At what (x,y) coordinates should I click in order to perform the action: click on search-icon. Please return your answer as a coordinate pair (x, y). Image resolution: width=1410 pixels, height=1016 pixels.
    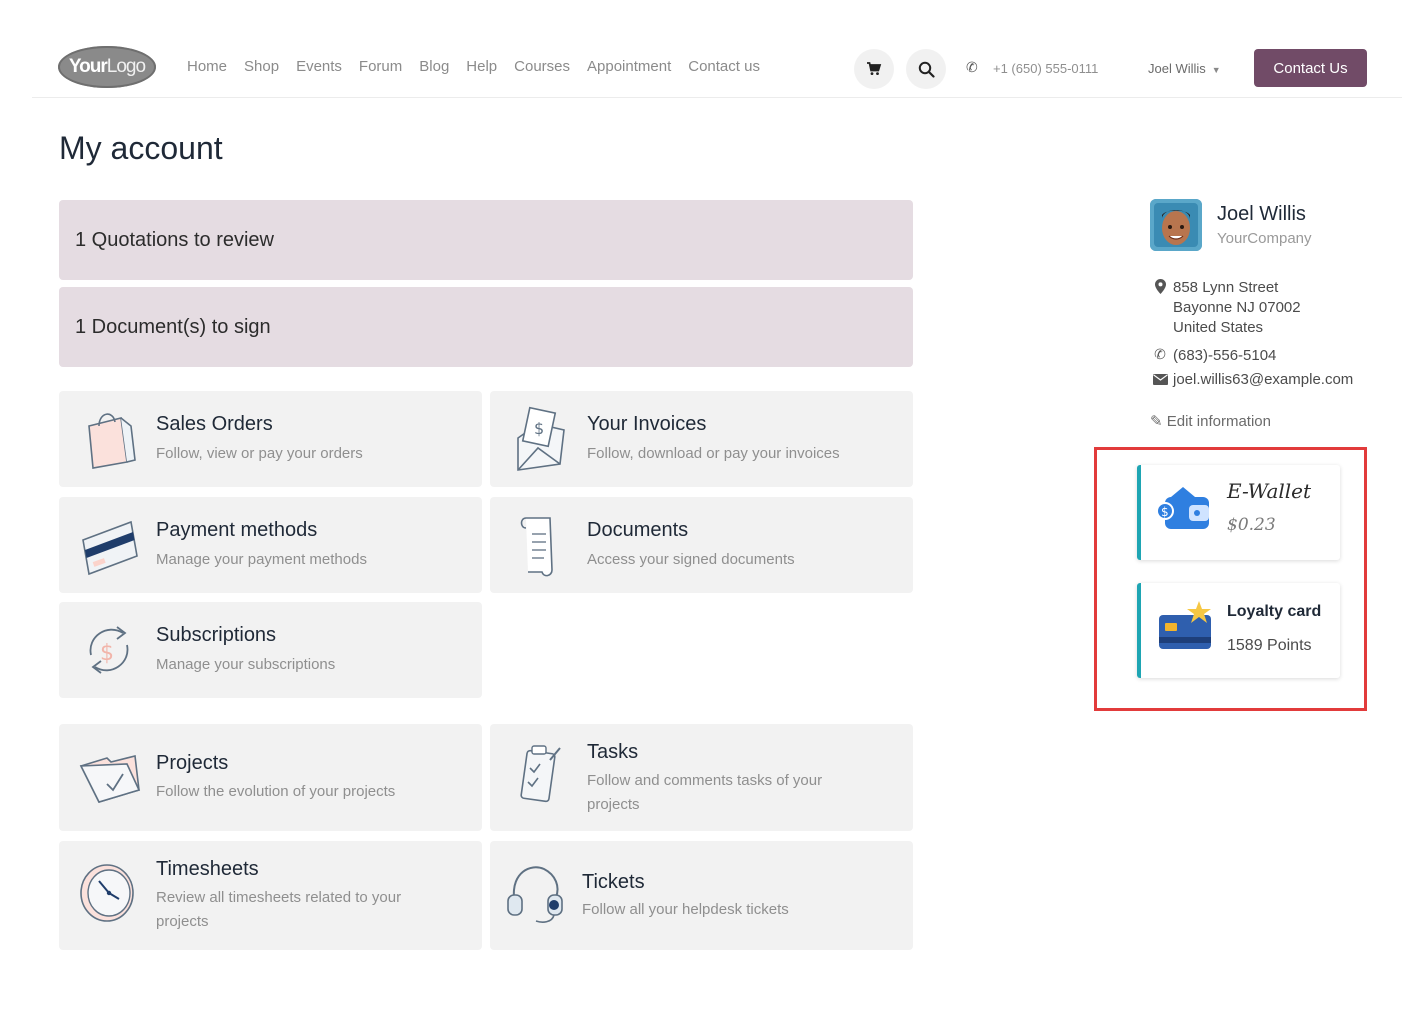
    Looking at the image, I should click on (926, 69).